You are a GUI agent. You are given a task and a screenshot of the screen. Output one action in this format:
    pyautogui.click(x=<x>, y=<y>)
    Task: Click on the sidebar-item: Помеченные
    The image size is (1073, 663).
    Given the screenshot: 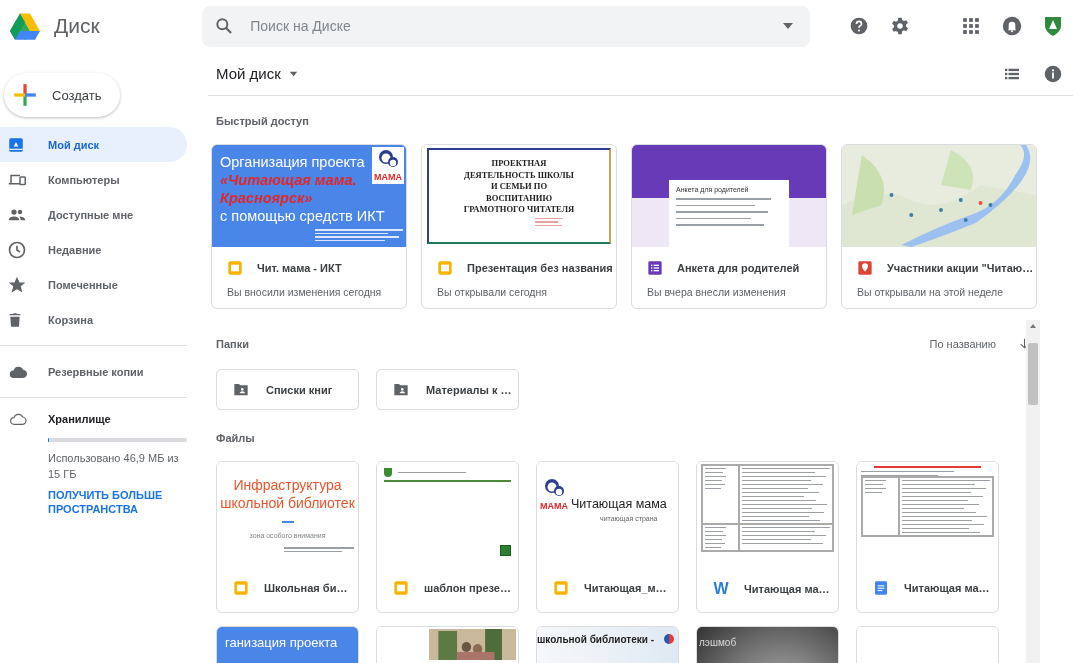 What is the action you would take?
    pyautogui.click(x=93, y=284)
    